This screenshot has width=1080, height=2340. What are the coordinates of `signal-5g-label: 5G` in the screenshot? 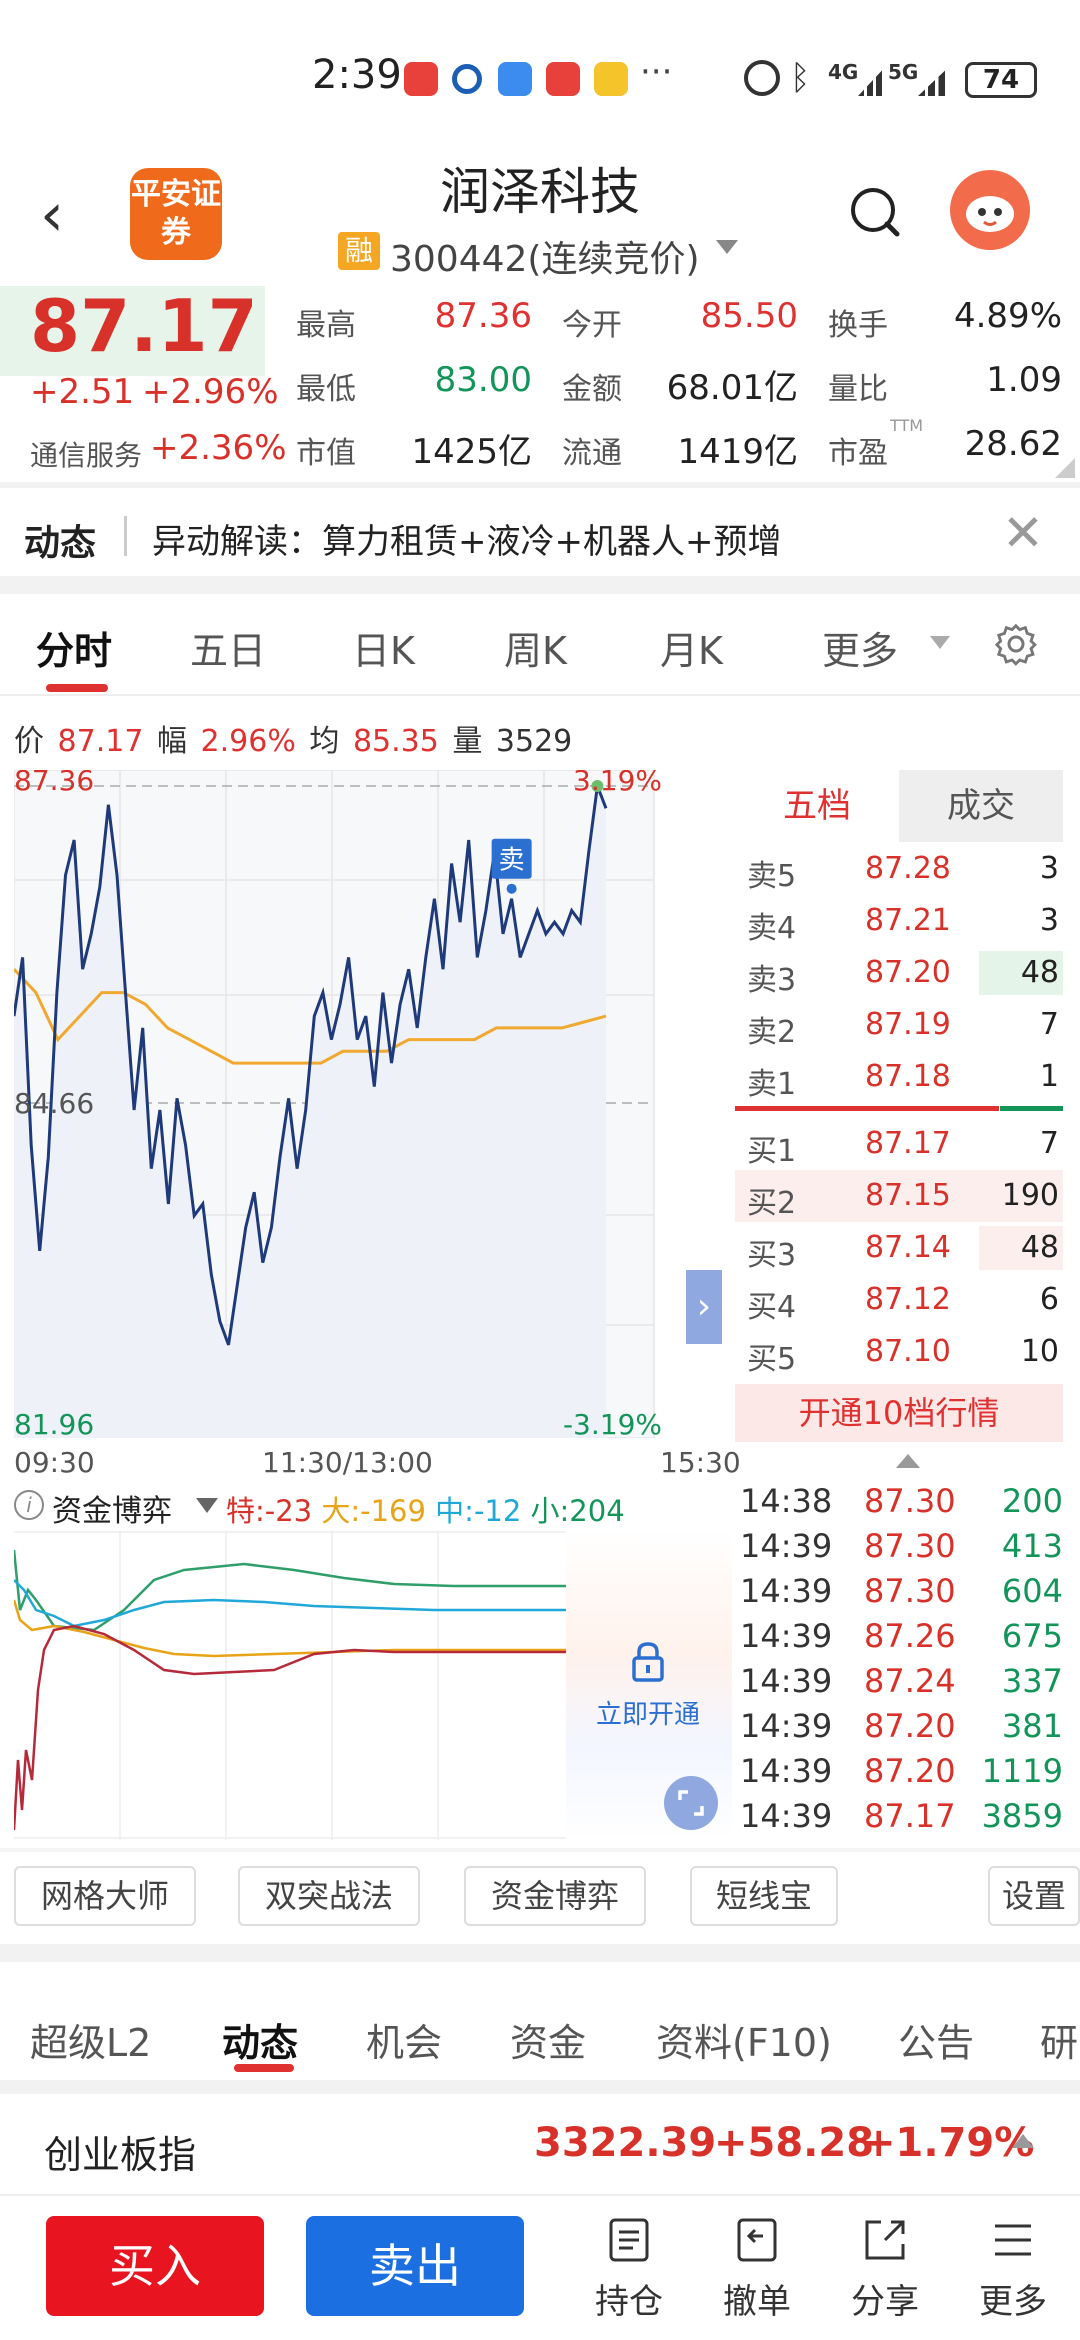 It's located at (903, 72).